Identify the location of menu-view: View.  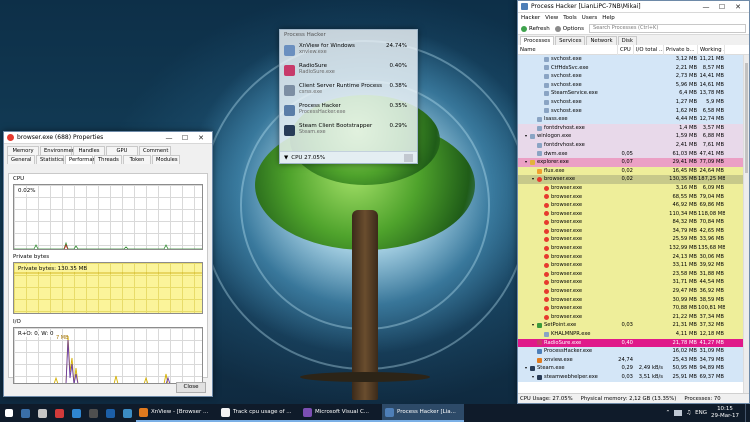
(551, 18).